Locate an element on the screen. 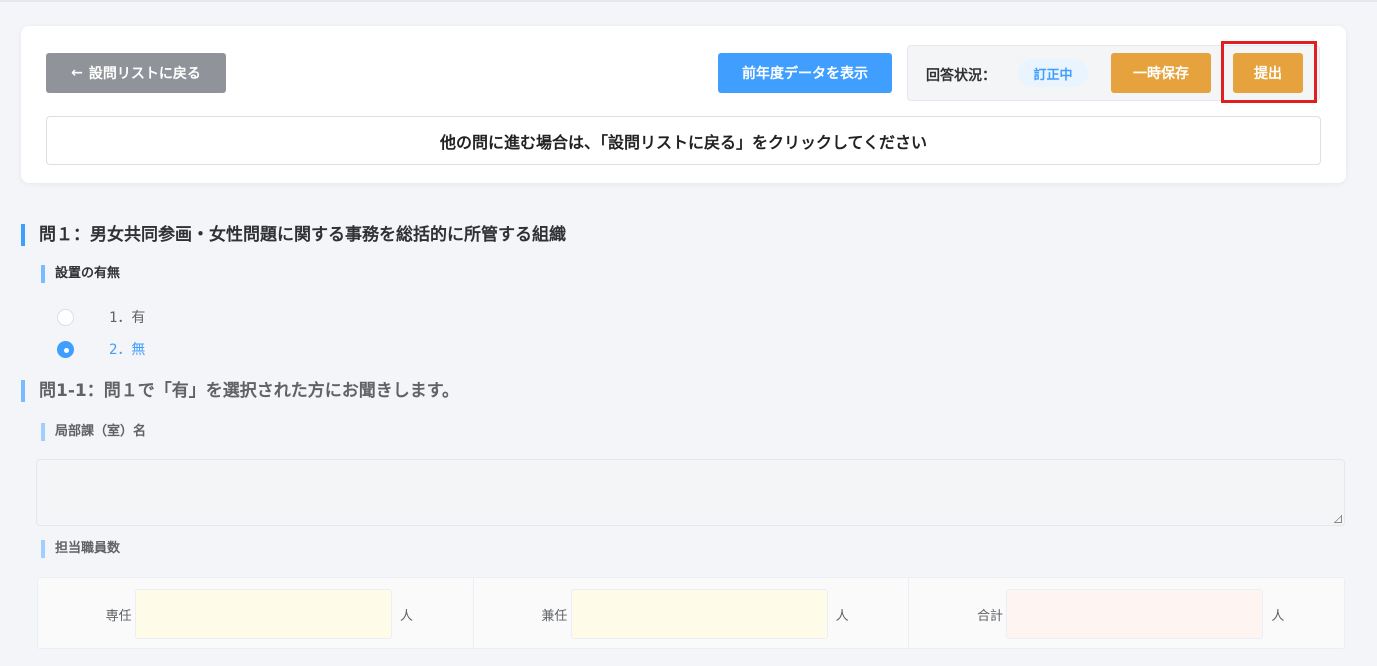 The height and width of the screenshot is (666, 1377). status-label: 回答状況： is located at coordinates (961, 76).